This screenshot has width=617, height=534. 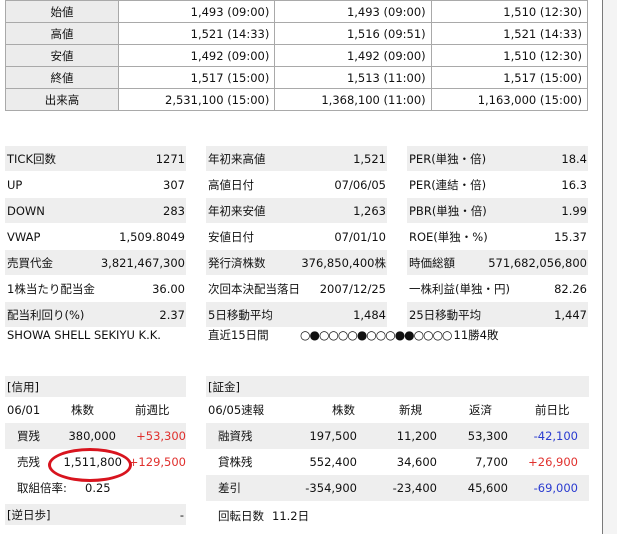 What do you see at coordinates (296, 263) in the screenshot?
I see `stat-row: 発行済株数 376,850,400株` at bounding box center [296, 263].